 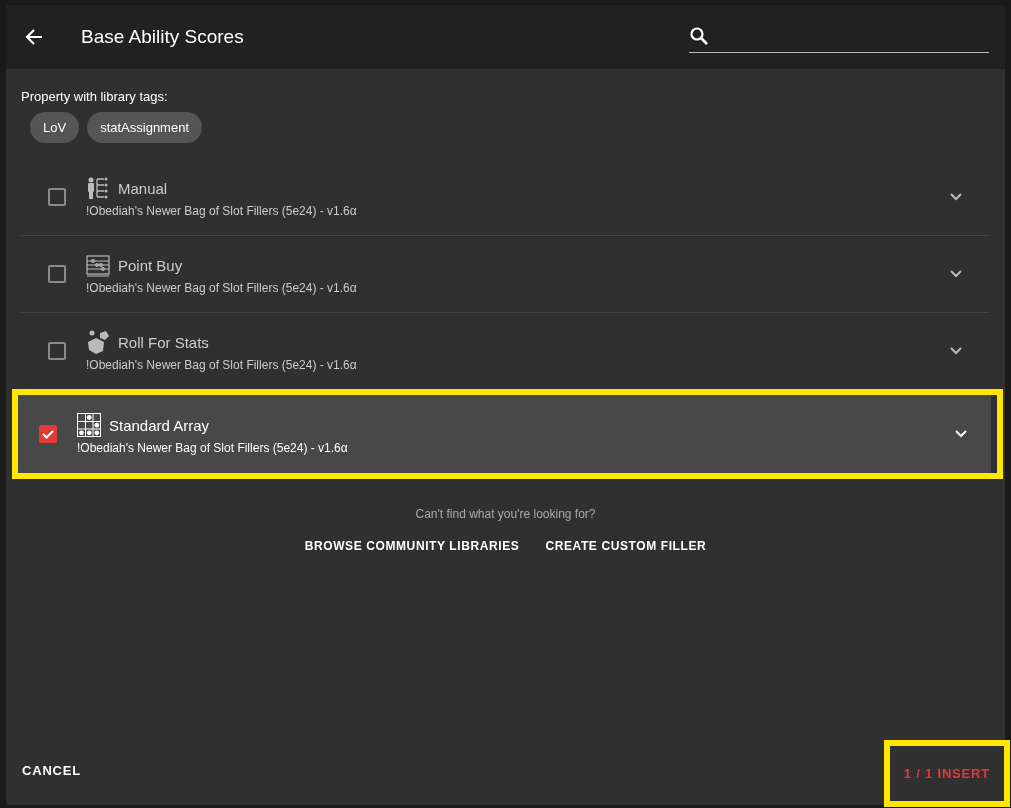 I want to click on tag-chip: statAssignment, so click(x=144, y=127).